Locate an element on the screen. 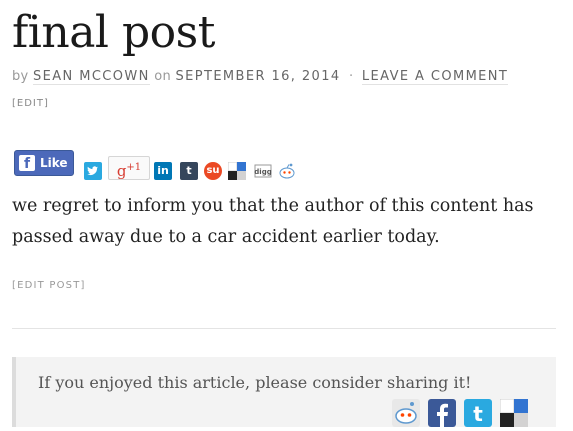  google-plus-icon: g is located at coordinates (121, 171).